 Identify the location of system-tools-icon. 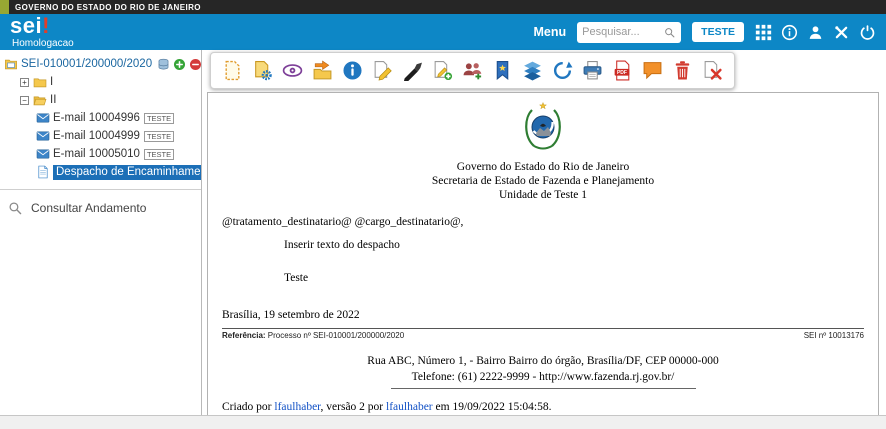
(841, 32).